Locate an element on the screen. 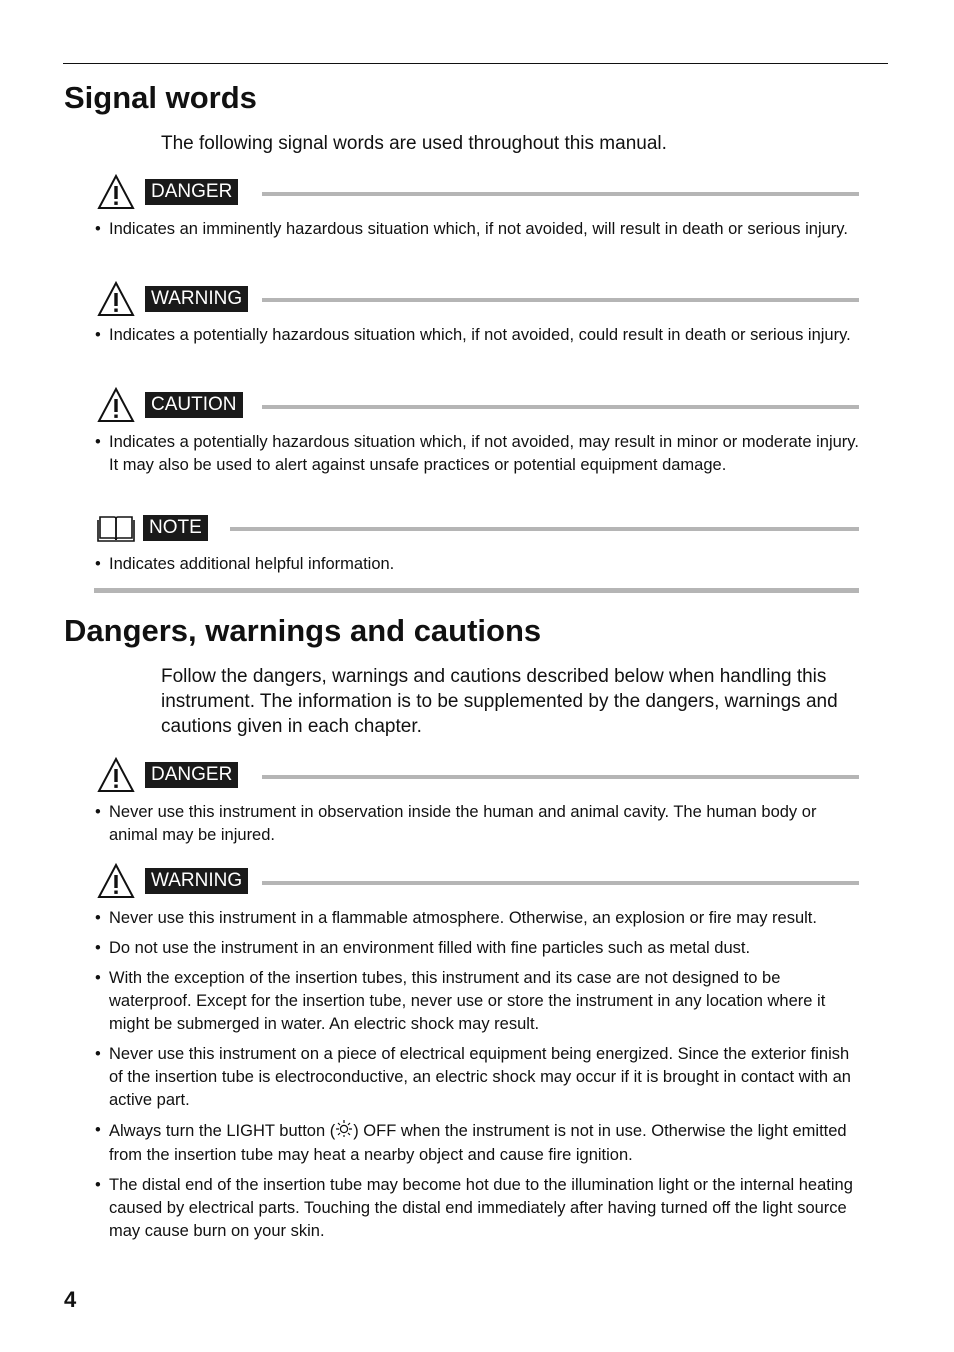 The width and height of the screenshot is (954, 1352). open-book-icon is located at coordinates (116, 528).